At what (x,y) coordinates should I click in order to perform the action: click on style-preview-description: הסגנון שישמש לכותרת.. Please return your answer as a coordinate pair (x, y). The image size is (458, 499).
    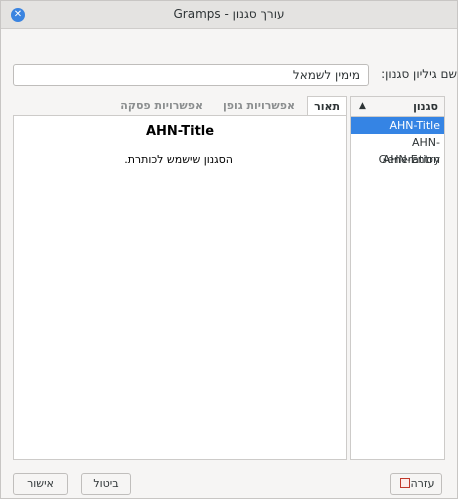
    Looking at the image, I should click on (178, 159).